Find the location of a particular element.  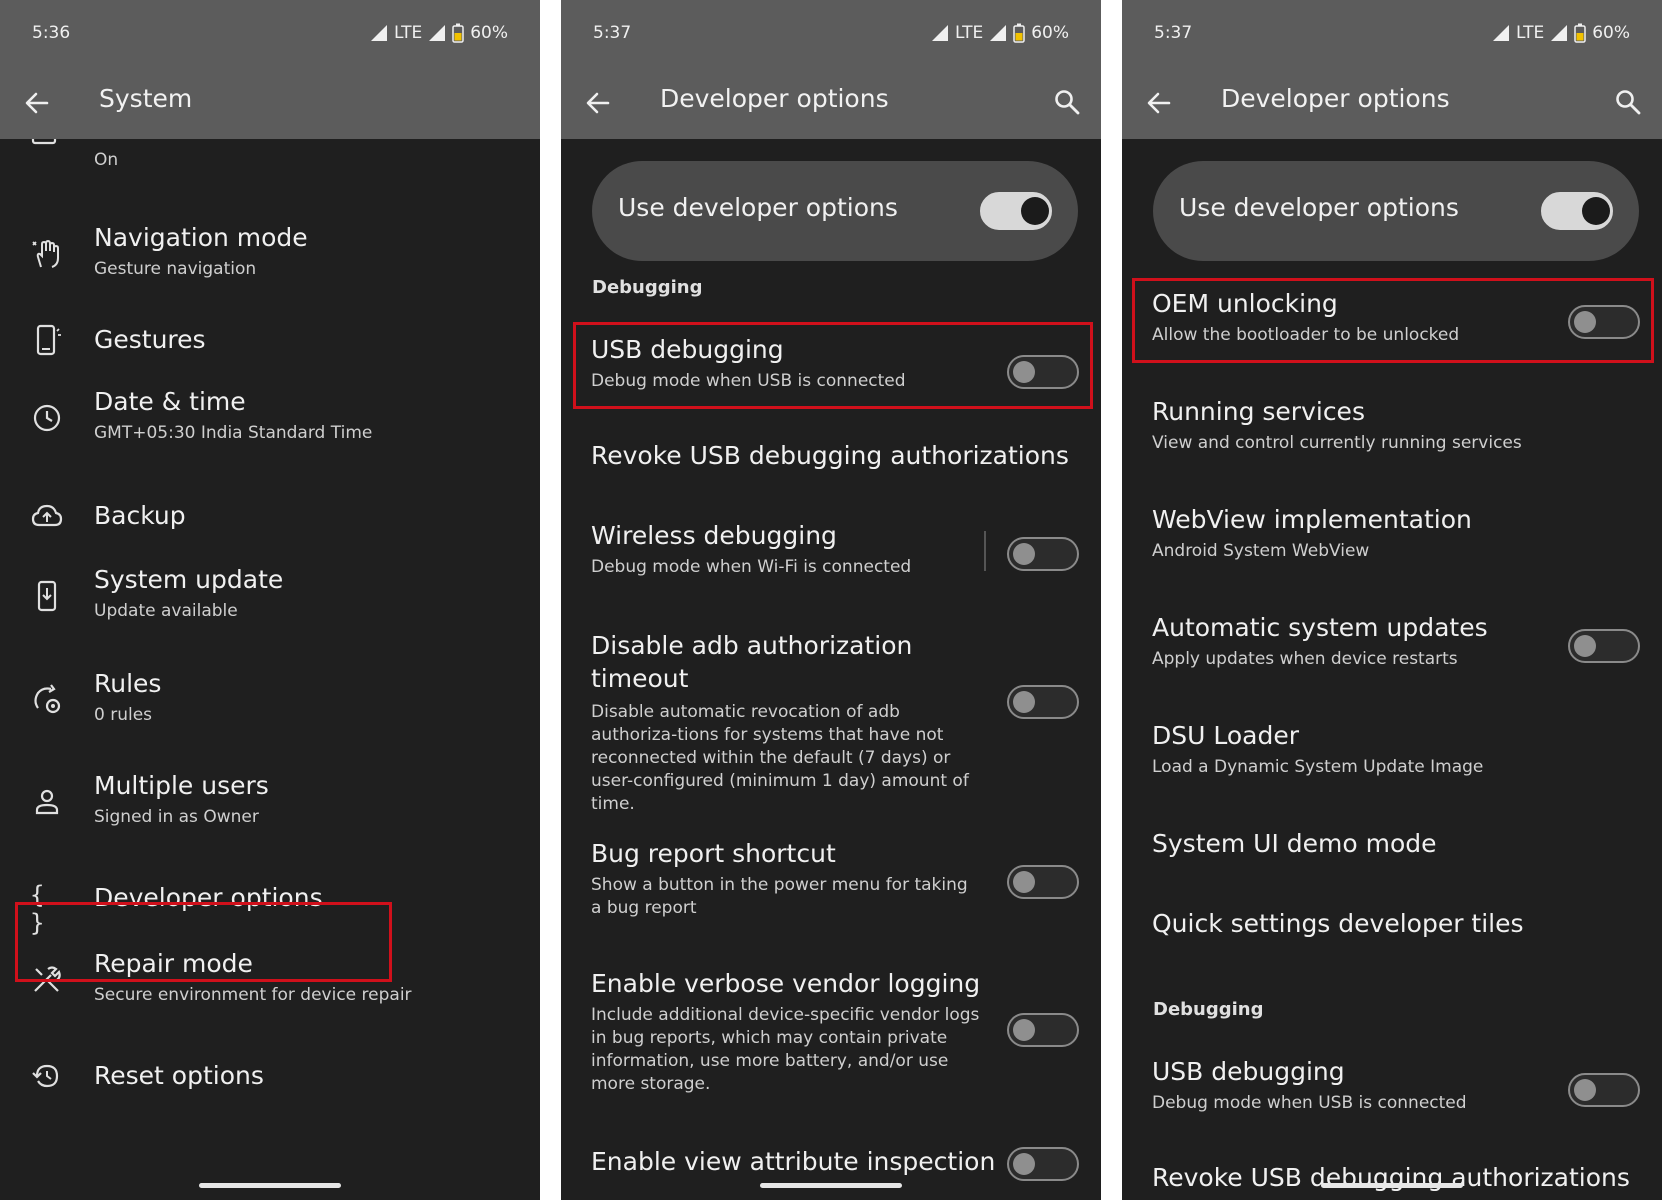

item-title: Enable view attribute inspection is located at coordinates (793, 1161).